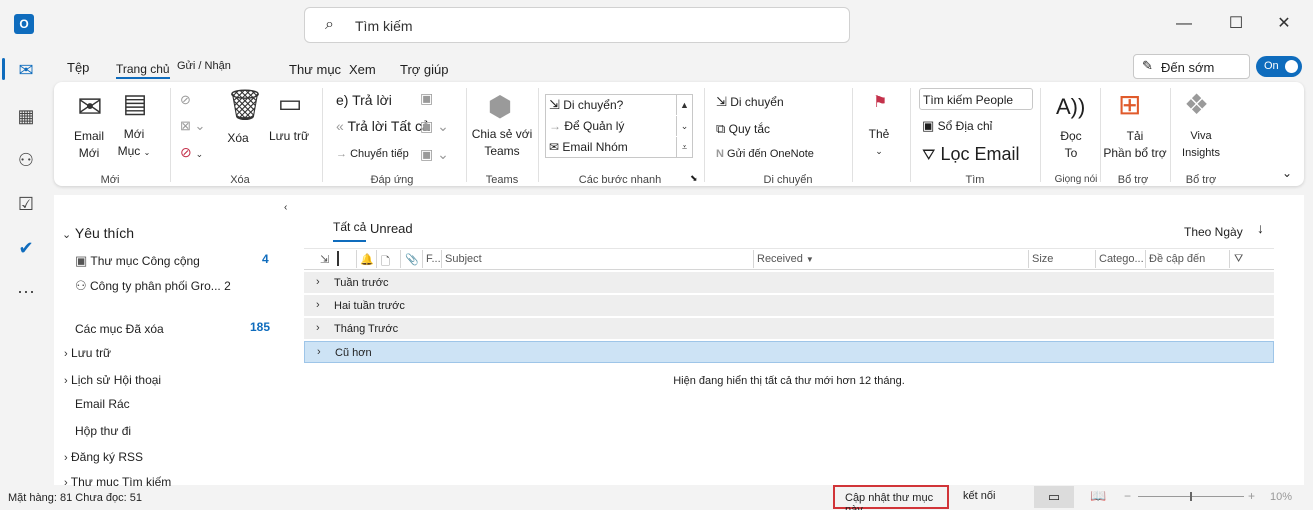  Describe the element at coordinates (1135, 153) in the screenshot. I see `get-addins-label-2: Phần bổ trợ` at that location.